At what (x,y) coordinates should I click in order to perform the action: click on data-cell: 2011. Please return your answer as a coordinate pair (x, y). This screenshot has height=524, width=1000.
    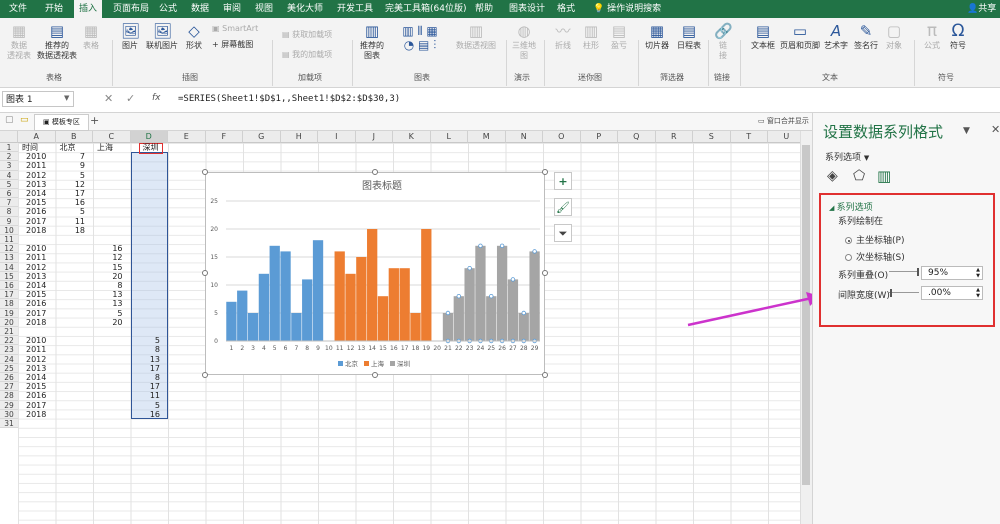
    Looking at the image, I should click on (40, 257).